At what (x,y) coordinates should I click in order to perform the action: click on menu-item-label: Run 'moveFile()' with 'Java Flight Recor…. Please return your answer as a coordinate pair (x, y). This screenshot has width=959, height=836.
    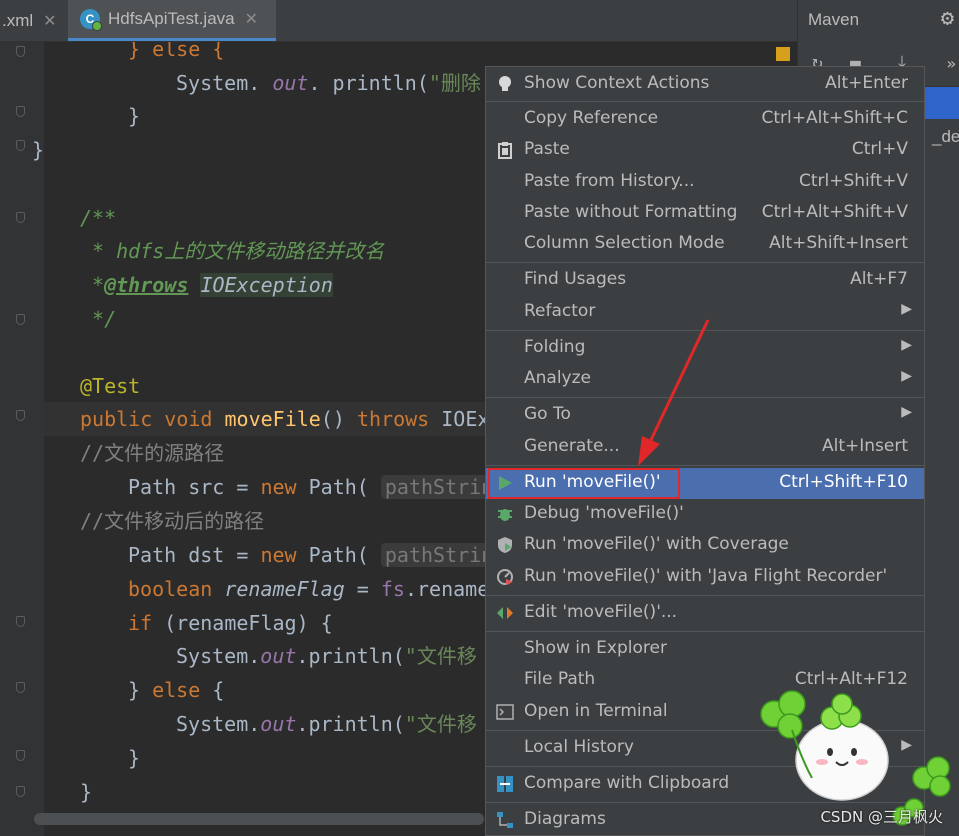
    Looking at the image, I should click on (706, 576).